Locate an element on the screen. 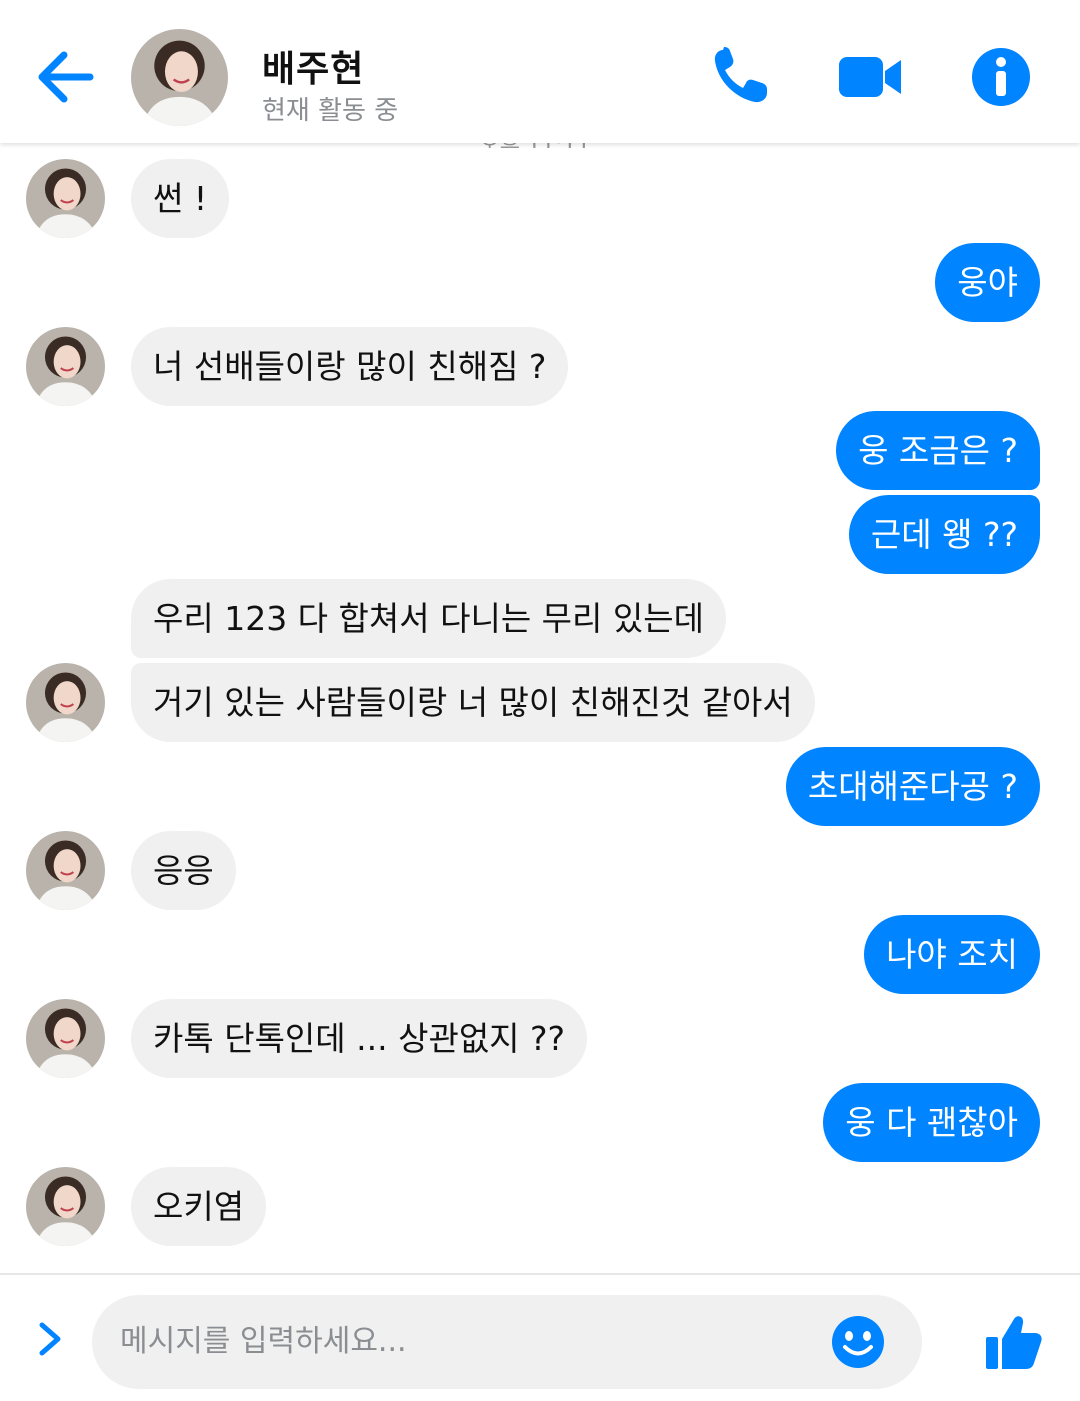  incoming-message: 썬 ! is located at coordinates (180, 198).